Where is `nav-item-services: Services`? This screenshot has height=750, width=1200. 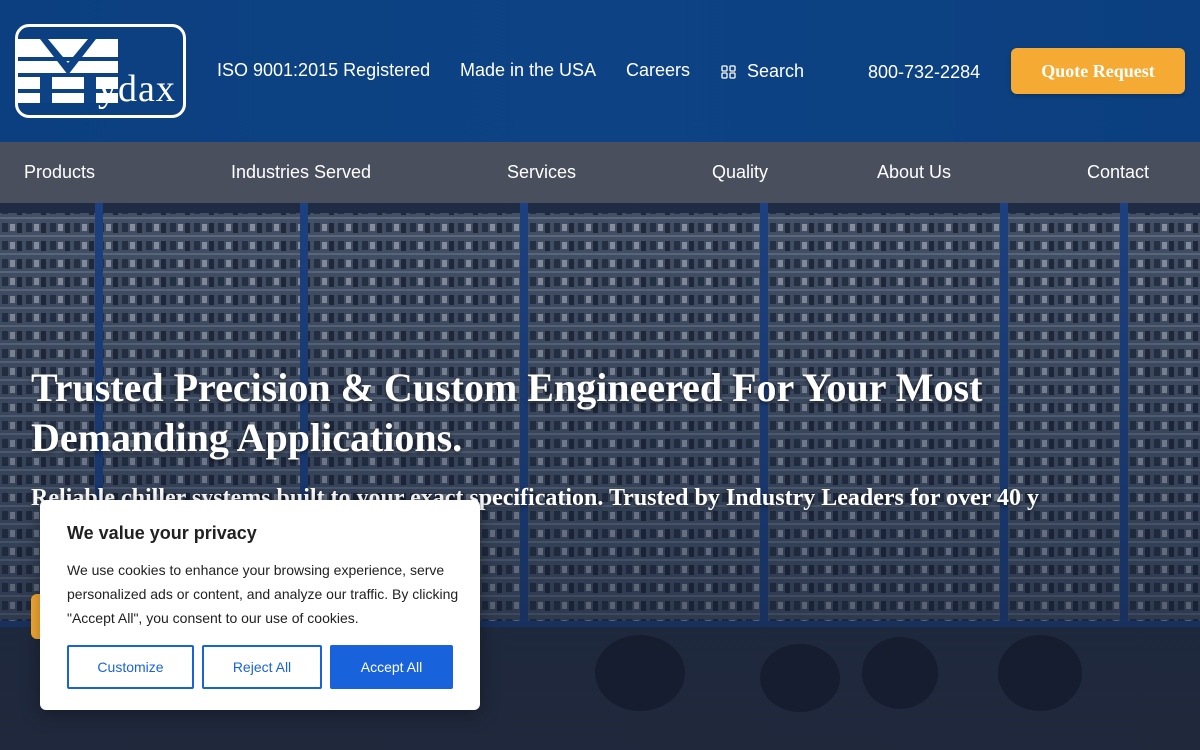
nav-item-services: Services is located at coordinates (541, 172).